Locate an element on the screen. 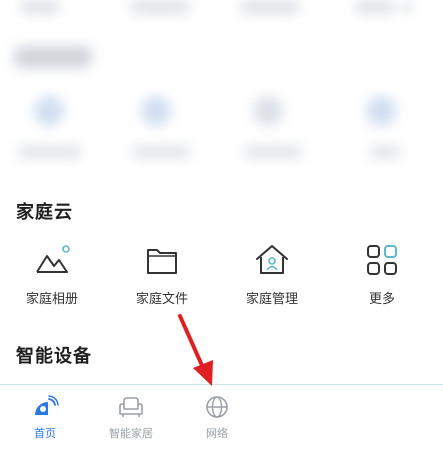 The image size is (443, 452). sofa-icon is located at coordinates (131, 407).